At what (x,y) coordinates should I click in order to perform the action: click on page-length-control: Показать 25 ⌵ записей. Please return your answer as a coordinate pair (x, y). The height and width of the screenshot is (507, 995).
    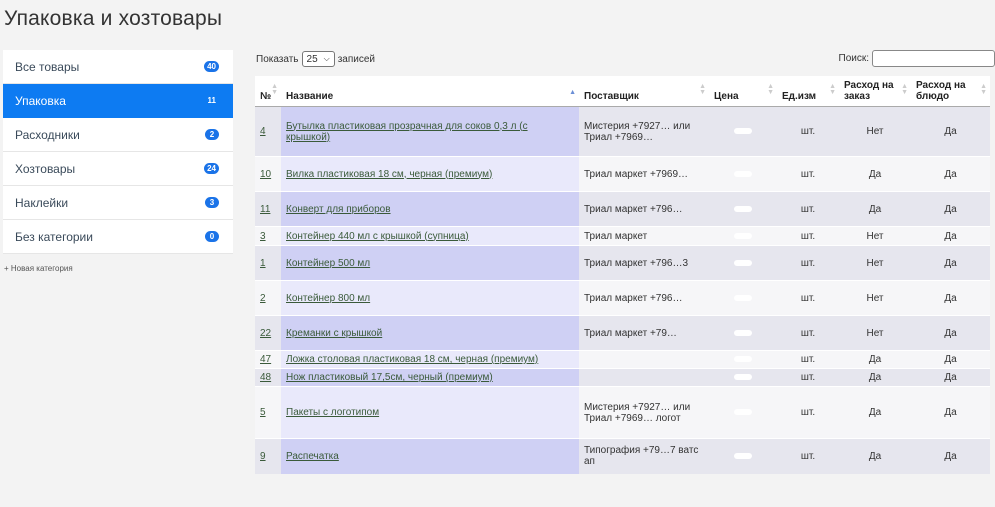
    Looking at the image, I should click on (315, 59).